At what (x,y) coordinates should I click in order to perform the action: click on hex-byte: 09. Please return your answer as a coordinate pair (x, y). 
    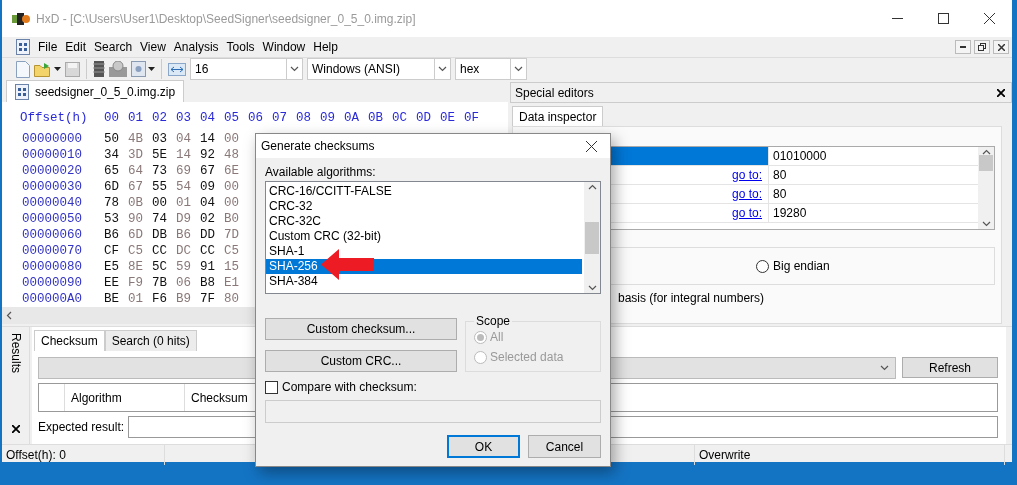
    Looking at the image, I should click on (208, 187).